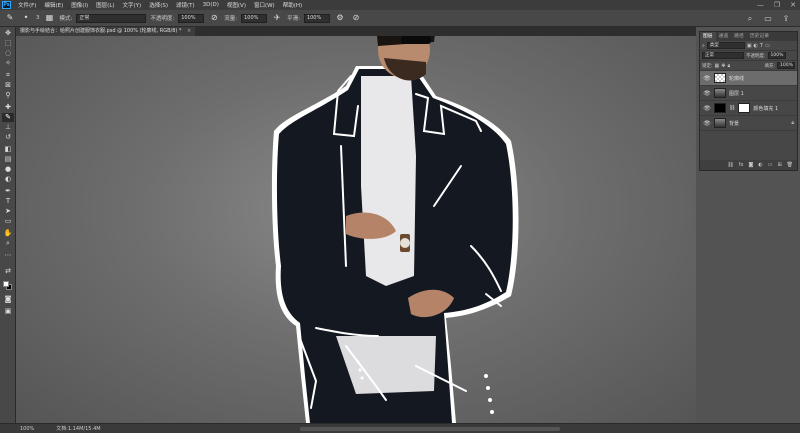 The image size is (800, 433). What do you see at coordinates (730, 165) in the screenshot?
I see `link-layers-icon: ⛓` at bounding box center [730, 165].